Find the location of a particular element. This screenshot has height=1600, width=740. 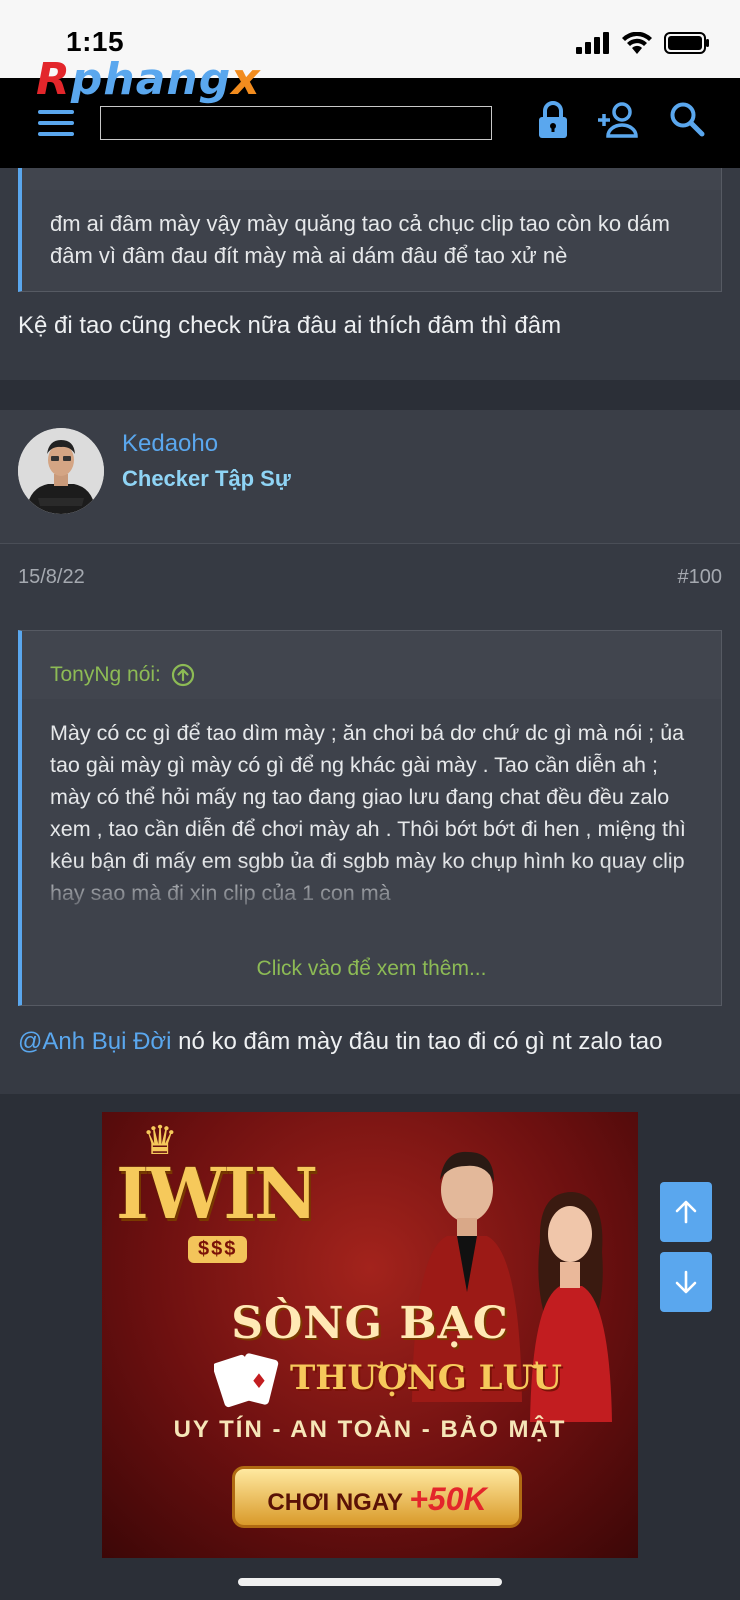

logo-letter-x: x is located at coordinates (246, 79).